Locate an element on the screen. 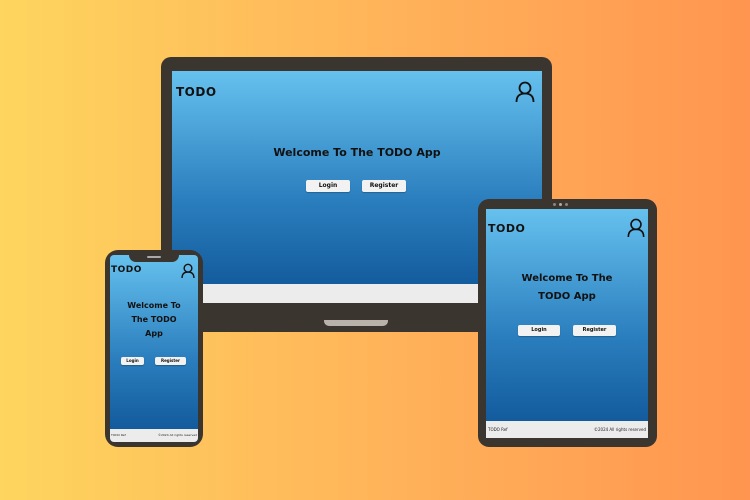 The height and width of the screenshot is (500, 750). welcome-heading-line1: Welcome To is located at coordinates (154, 305).